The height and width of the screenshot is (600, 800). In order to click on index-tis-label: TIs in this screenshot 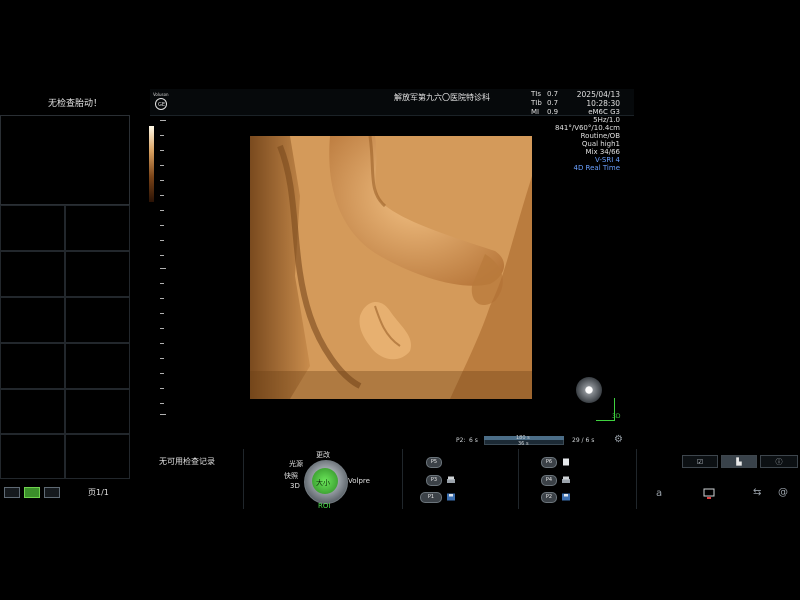, I will do `click(536, 94)`.